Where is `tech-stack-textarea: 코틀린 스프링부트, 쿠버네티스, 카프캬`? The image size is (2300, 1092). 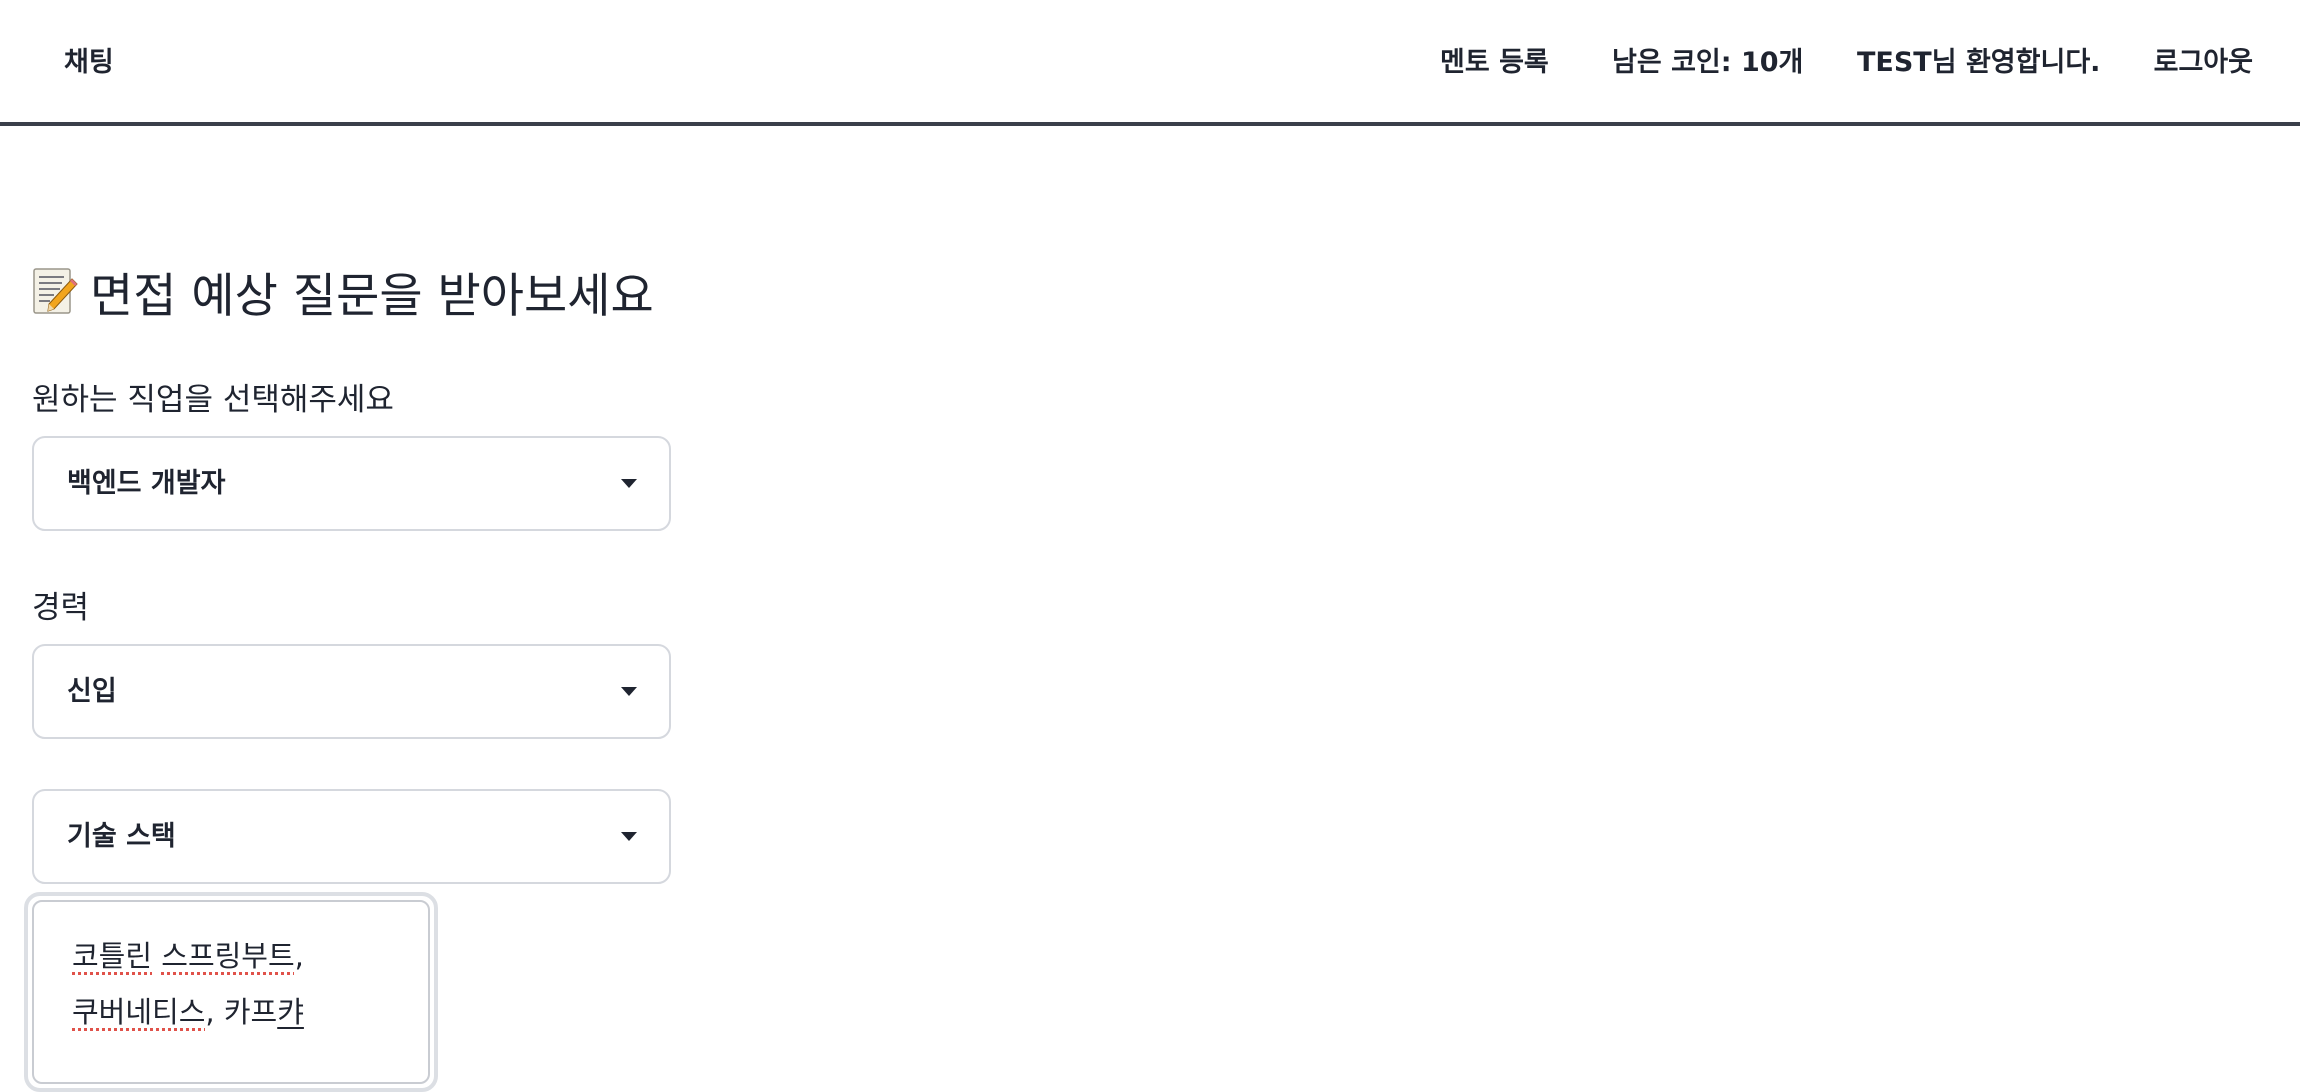 tech-stack-textarea: 코틀린 스프링부트, 쿠버네티스, 카프캬 is located at coordinates (231, 992).